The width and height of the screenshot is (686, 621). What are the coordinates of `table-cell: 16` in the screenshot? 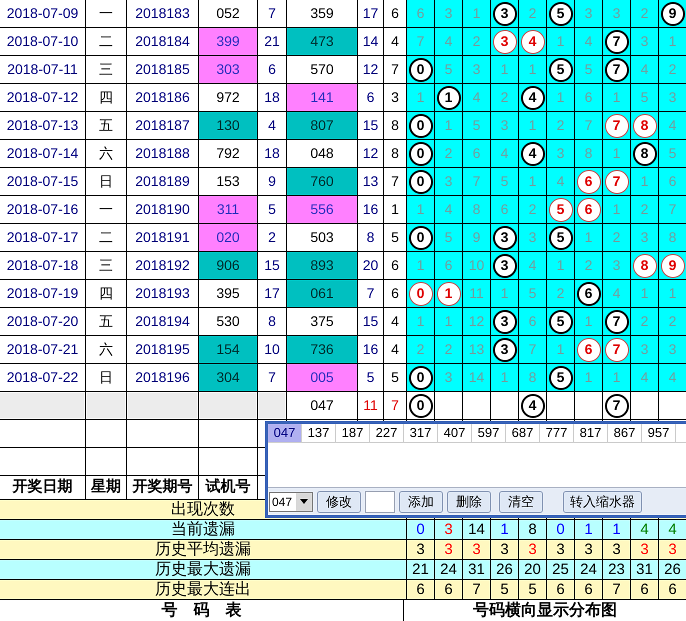 It's located at (370, 209).